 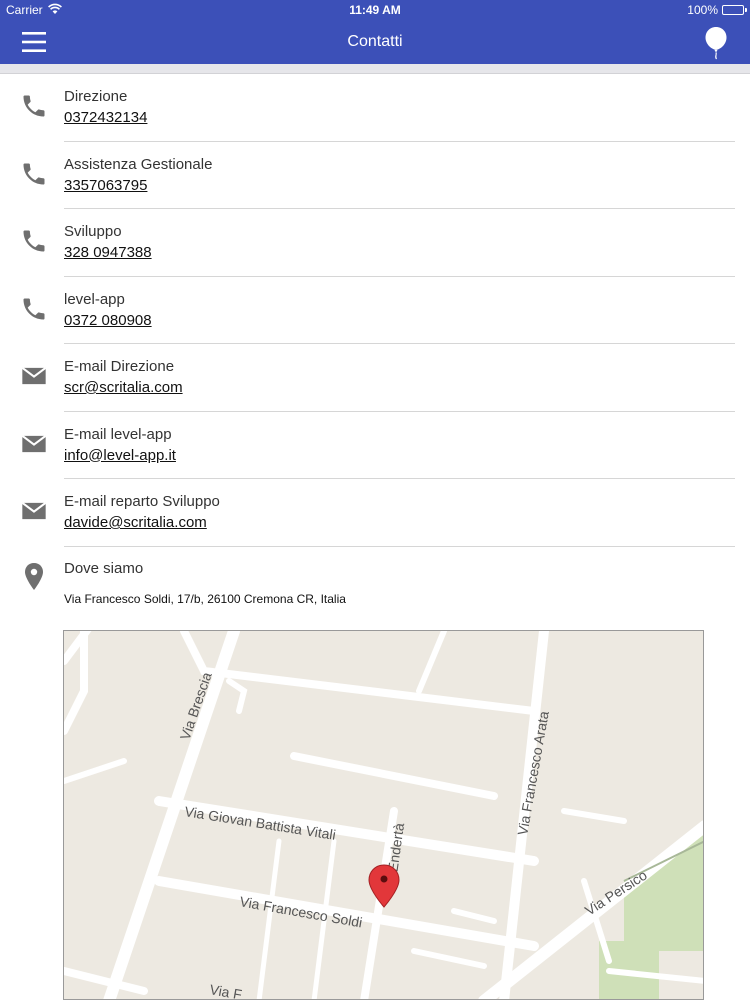 I want to click on park-area, so click(x=663, y=891).